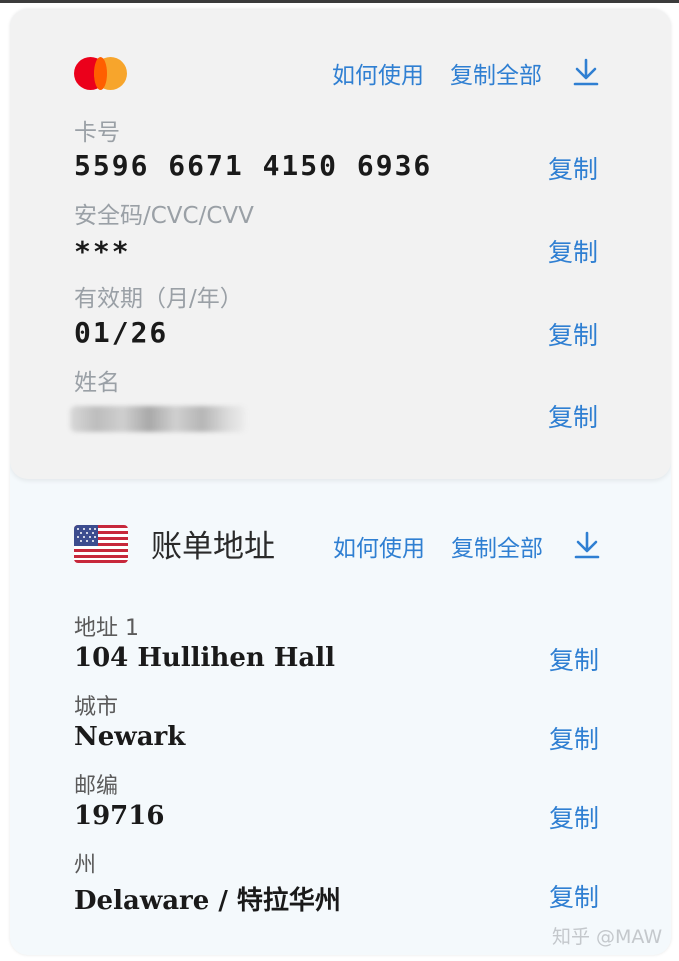  What do you see at coordinates (339, 1) in the screenshot?
I see `top-edge-bar` at bounding box center [339, 1].